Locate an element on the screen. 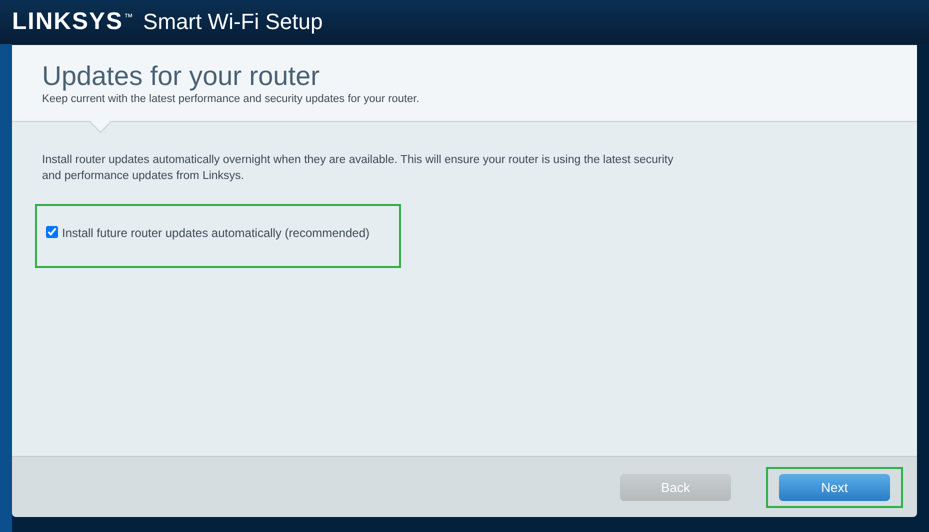  description-text: Install router updates automatically overnight when they are available. This will ensure your router is using the latest security and performance updates from Linksys. is located at coordinates (358, 168).